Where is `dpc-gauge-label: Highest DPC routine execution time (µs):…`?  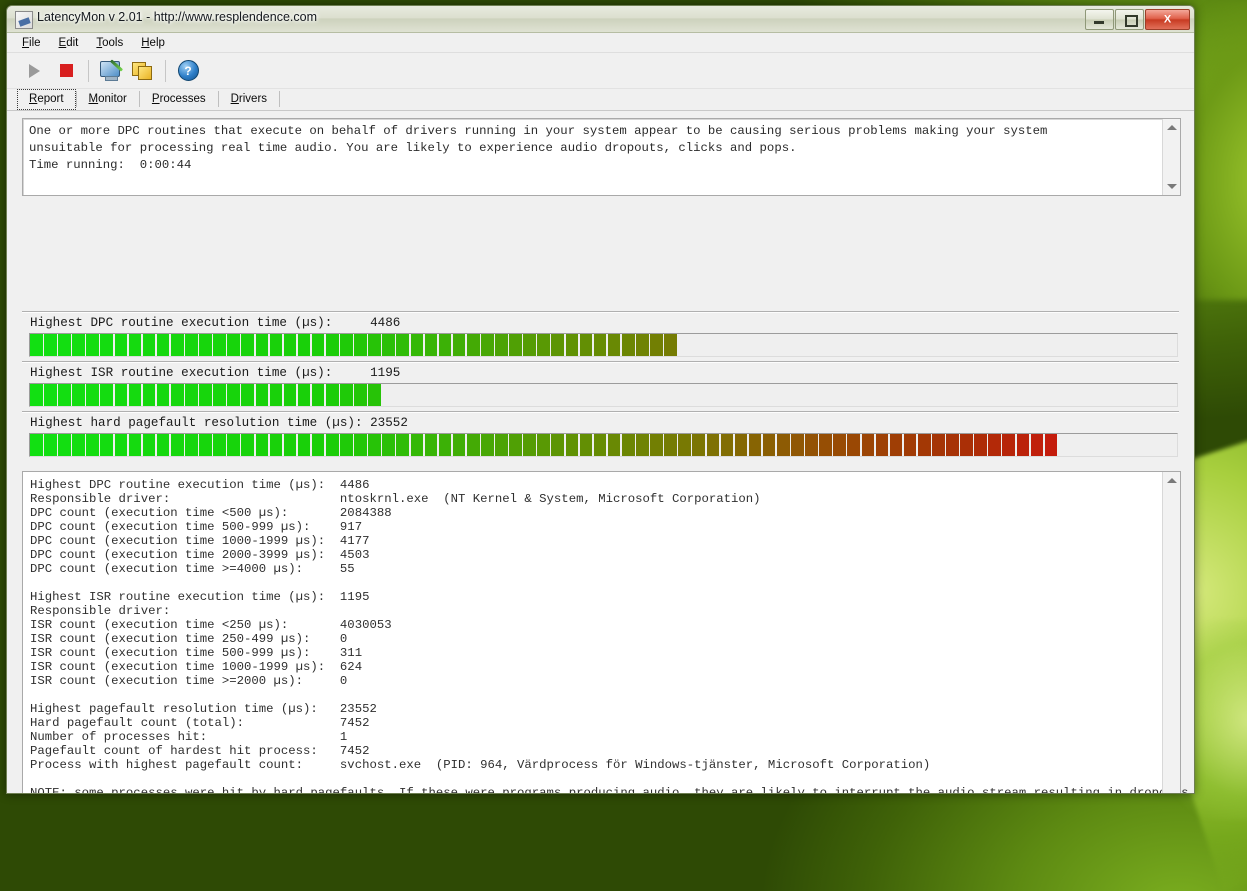
dpc-gauge-label: Highest DPC routine execution time (µs):… is located at coordinates (600, 323).